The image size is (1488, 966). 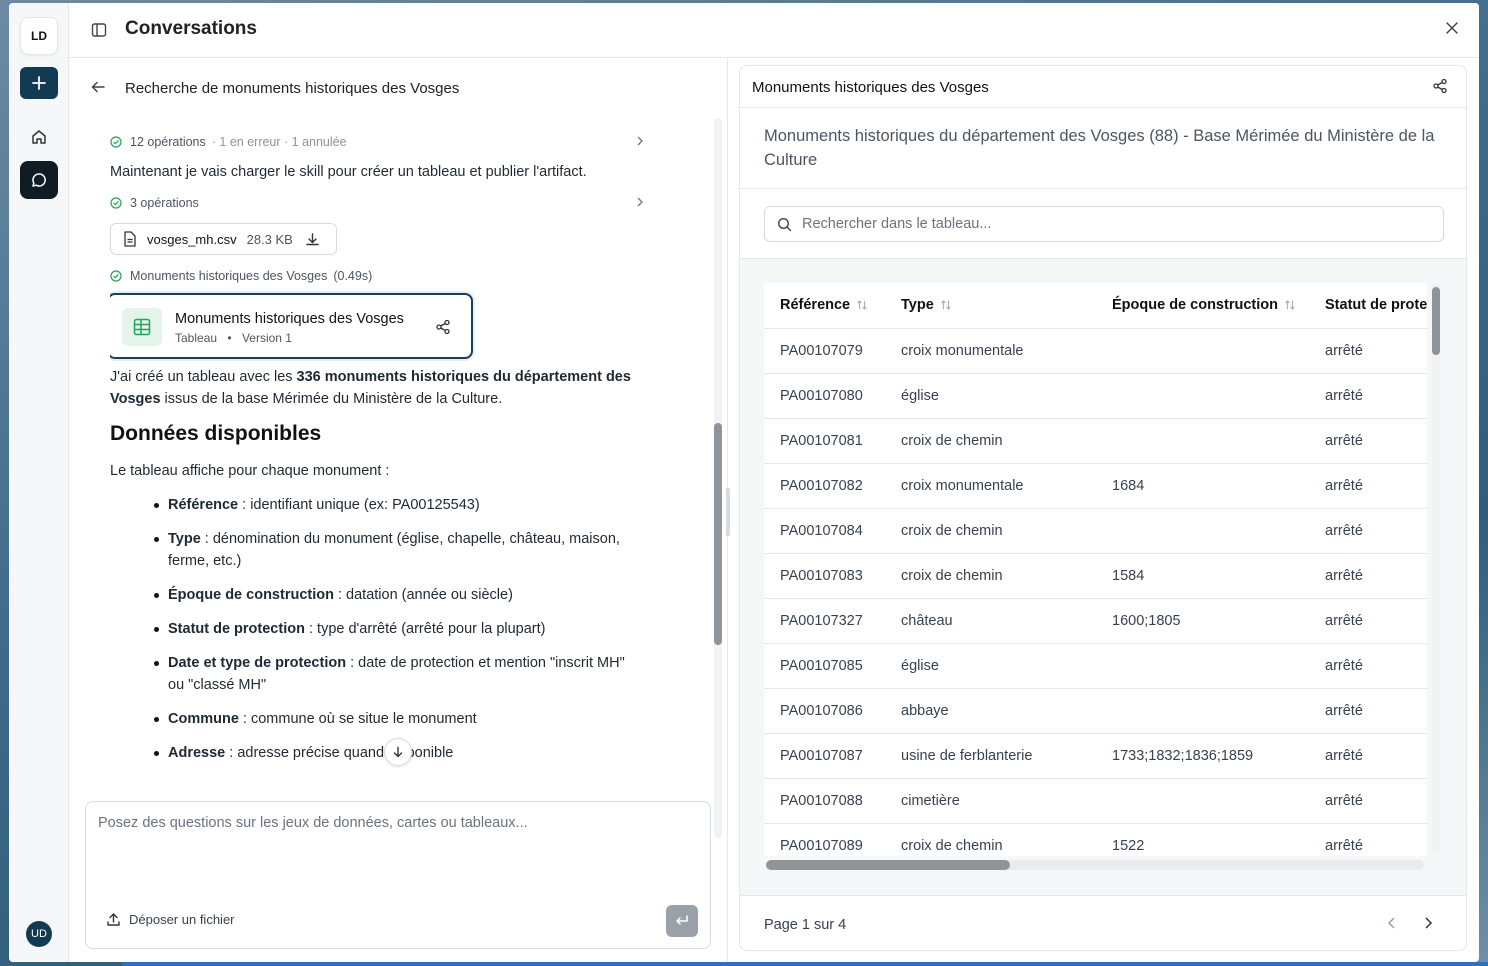 I want to click on operations-count: 3 opérations, so click(x=164, y=203).